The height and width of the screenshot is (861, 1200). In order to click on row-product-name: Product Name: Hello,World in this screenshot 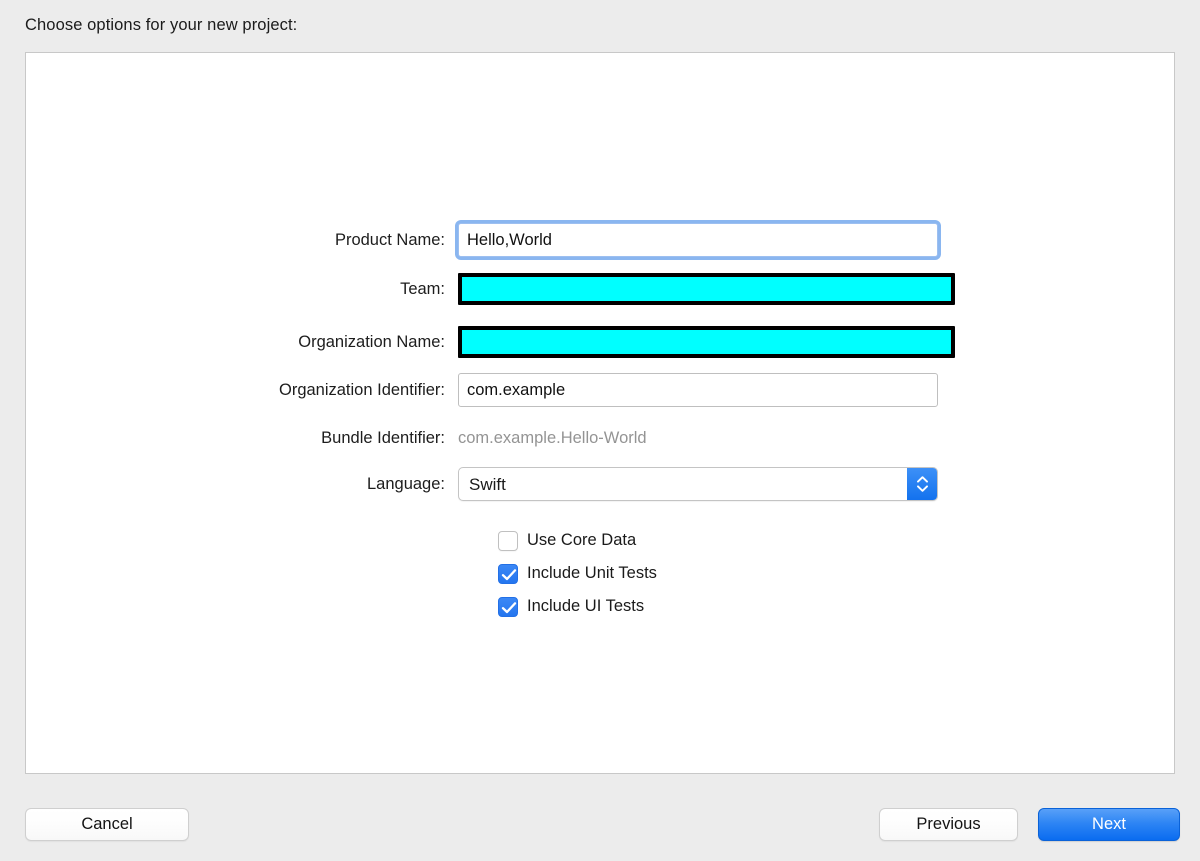, I will do `click(482, 240)`.